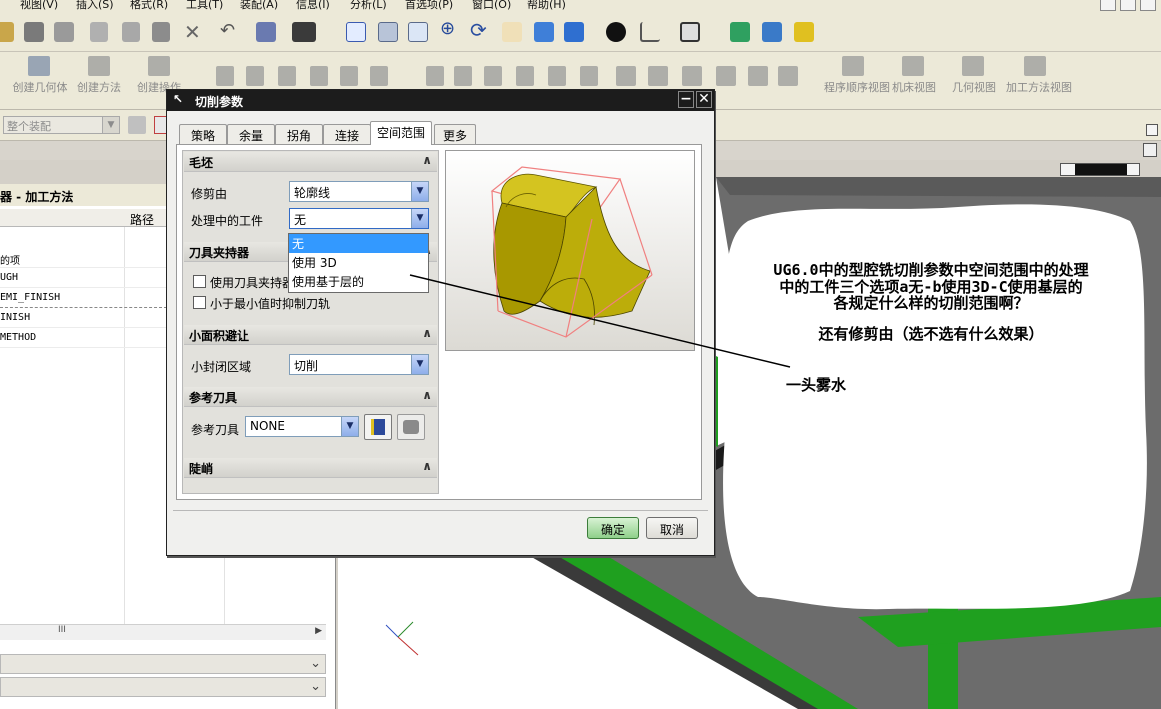 This screenshot has width=1161, height=709. Describe the element at coordinates (199, 302) in the screenshot. I see `suppress-min-checkbox` at that location.